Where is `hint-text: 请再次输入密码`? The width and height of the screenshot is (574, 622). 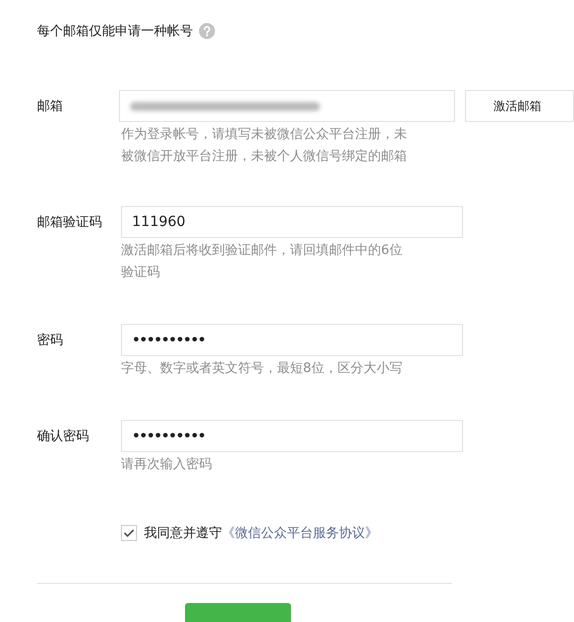
hint-text: 请再次输入密码 is located at coordinates (167, 465).